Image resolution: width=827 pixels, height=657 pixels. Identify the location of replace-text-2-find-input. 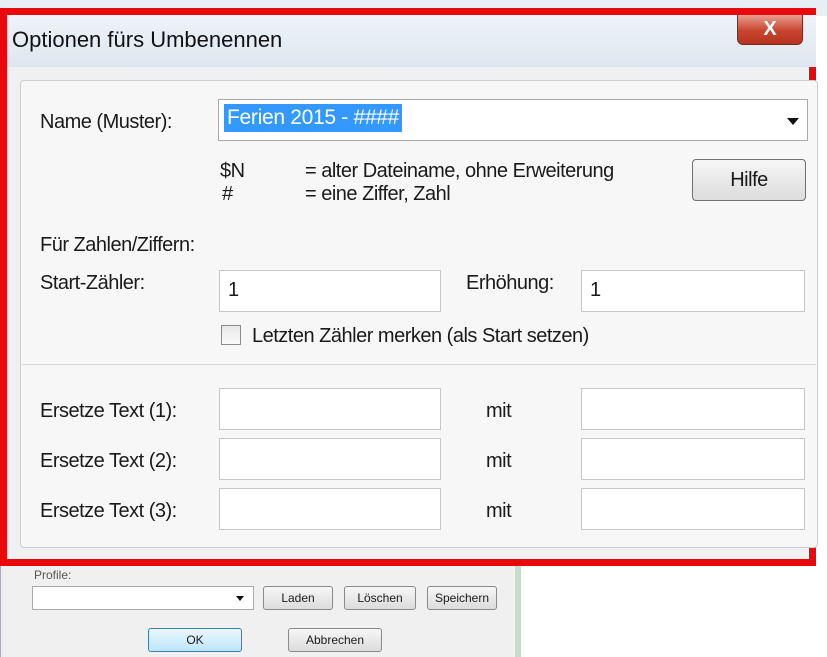
(330, 459).